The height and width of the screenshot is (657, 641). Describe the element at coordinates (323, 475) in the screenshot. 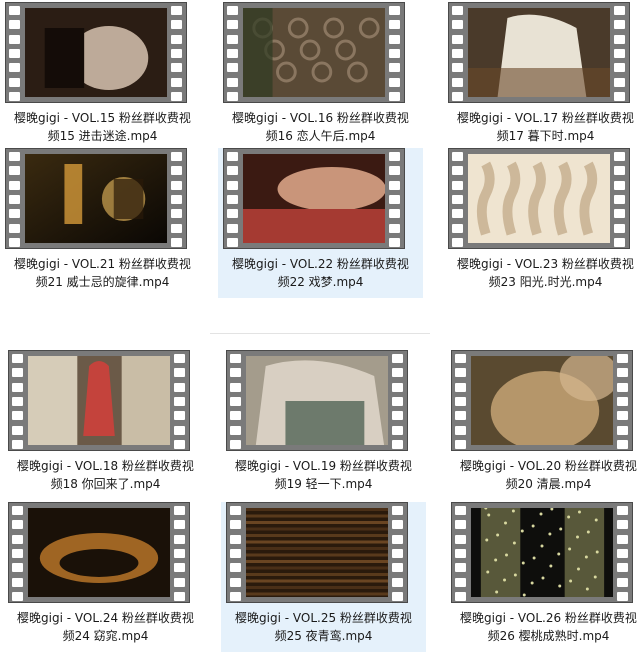

I see `file-name-label: 樱晚gigi - VOL.19 粉丝群收费视 频19 轻一下.mp4` at that location.